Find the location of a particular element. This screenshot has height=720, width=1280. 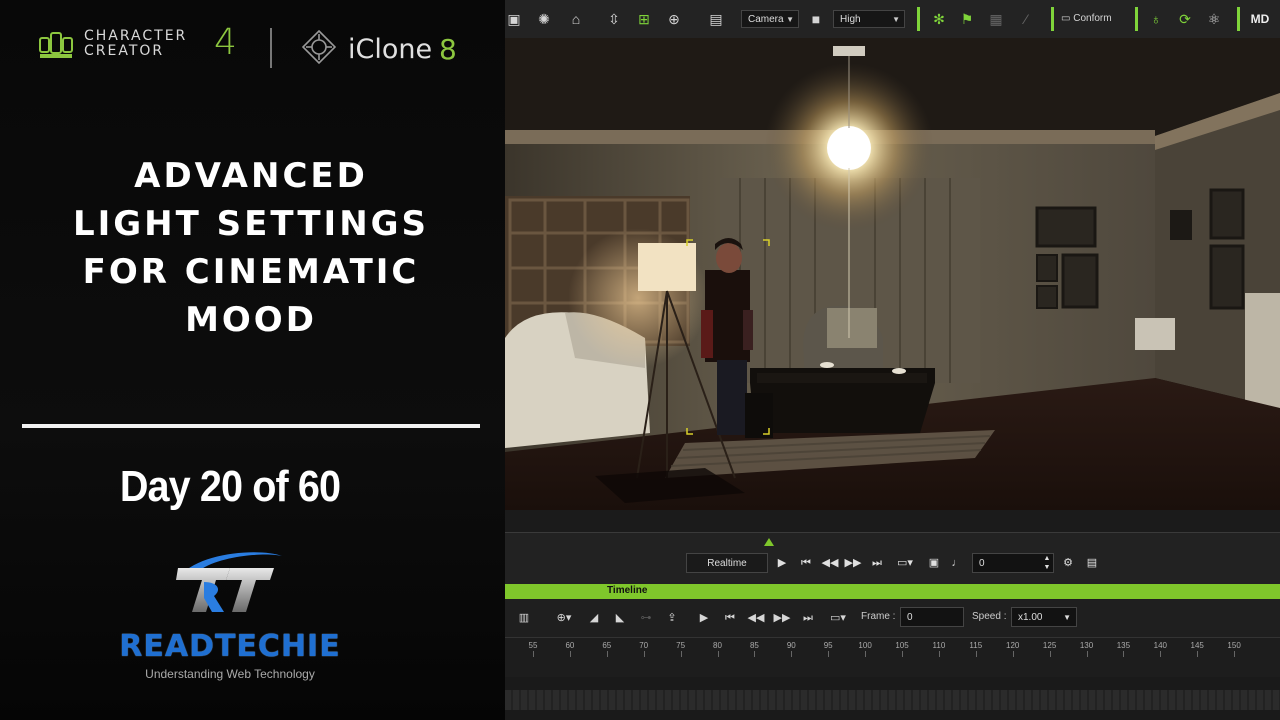

ruler-tick-label: 120 is located at coordinates (1013, 645).